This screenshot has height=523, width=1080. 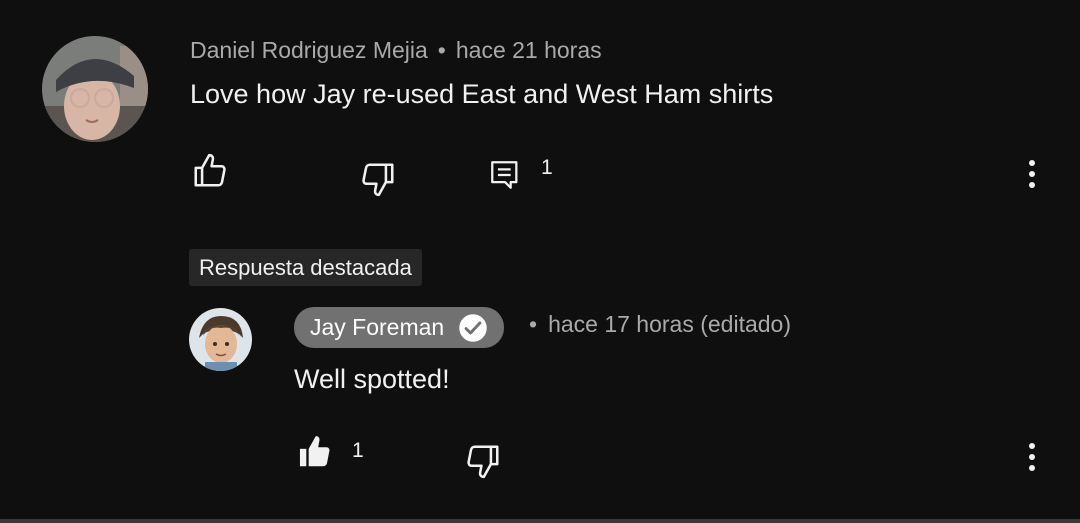 What do you see at coordinates (669, 324) in the screenshot?
I see `reply-timestamp: hace 17 horas (editado)` at bounding box center [669, 324].